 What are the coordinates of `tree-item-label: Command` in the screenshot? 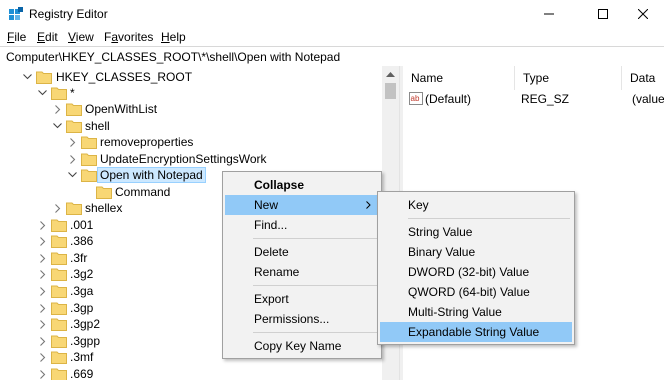 It's located at (143, 192).